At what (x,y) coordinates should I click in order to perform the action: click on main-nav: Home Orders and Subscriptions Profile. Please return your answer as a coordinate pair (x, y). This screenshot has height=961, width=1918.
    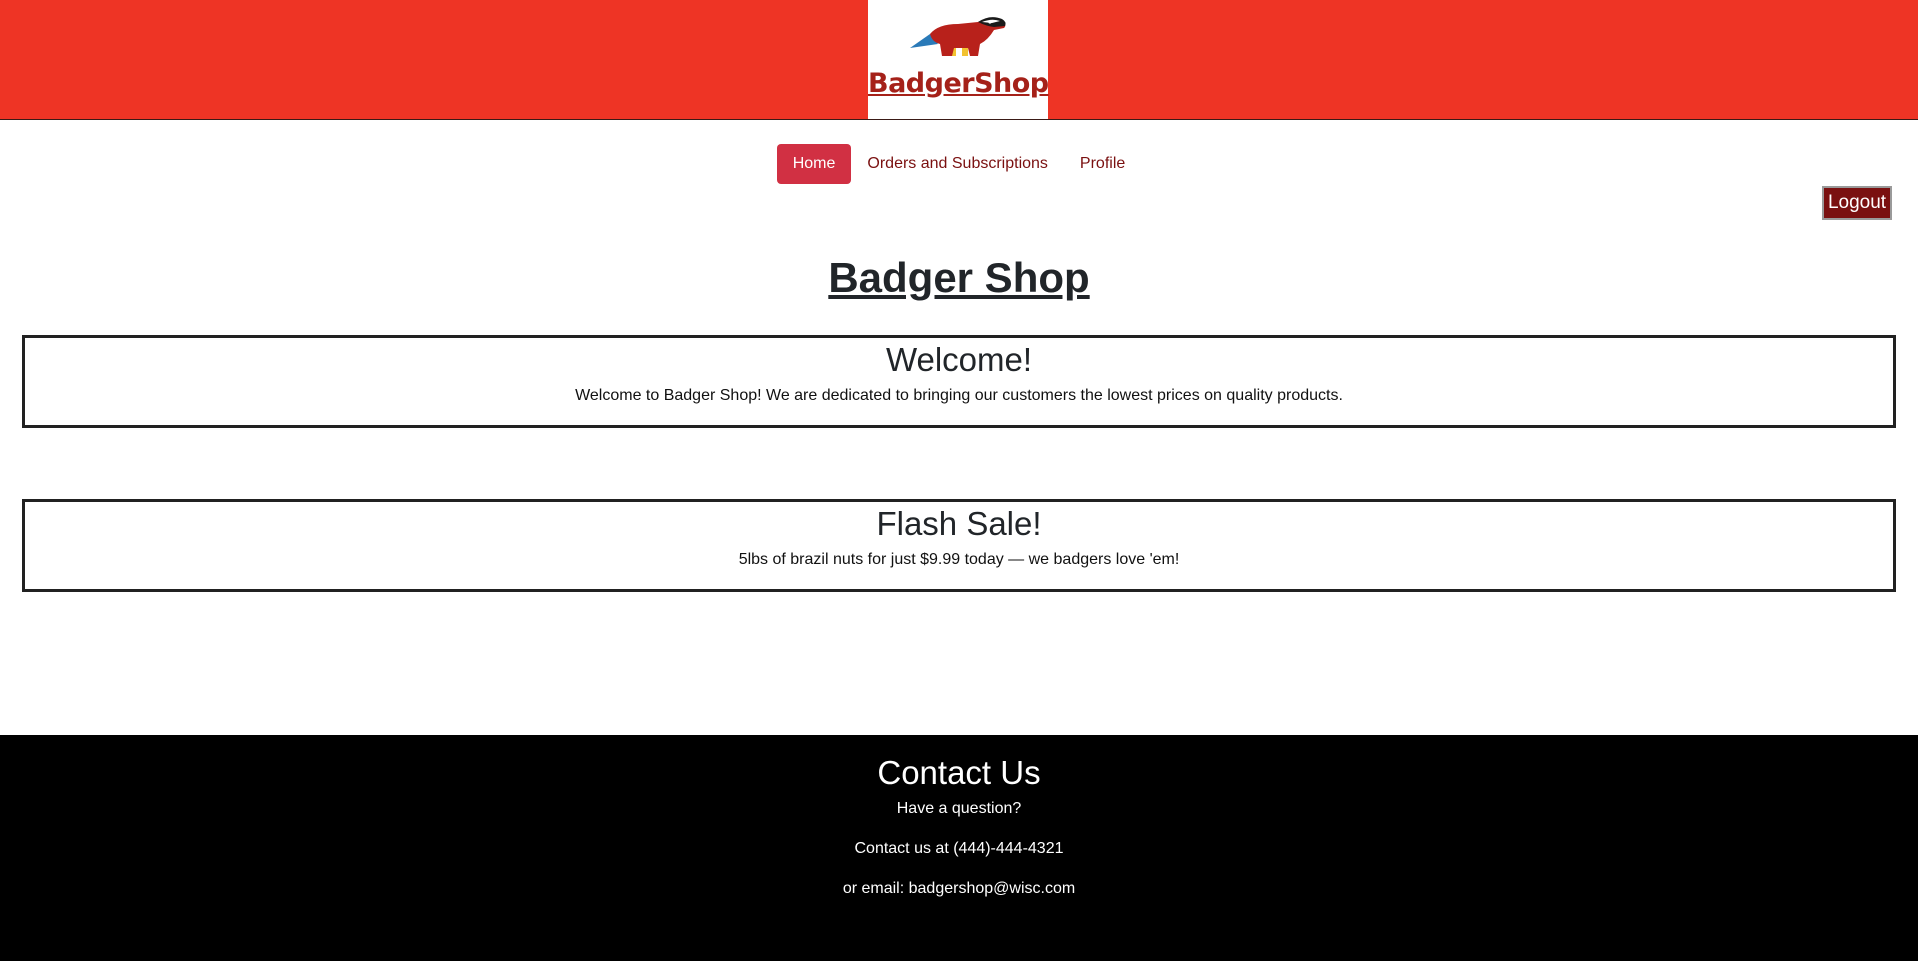
    Looking at the image, I should click on (959, 164).